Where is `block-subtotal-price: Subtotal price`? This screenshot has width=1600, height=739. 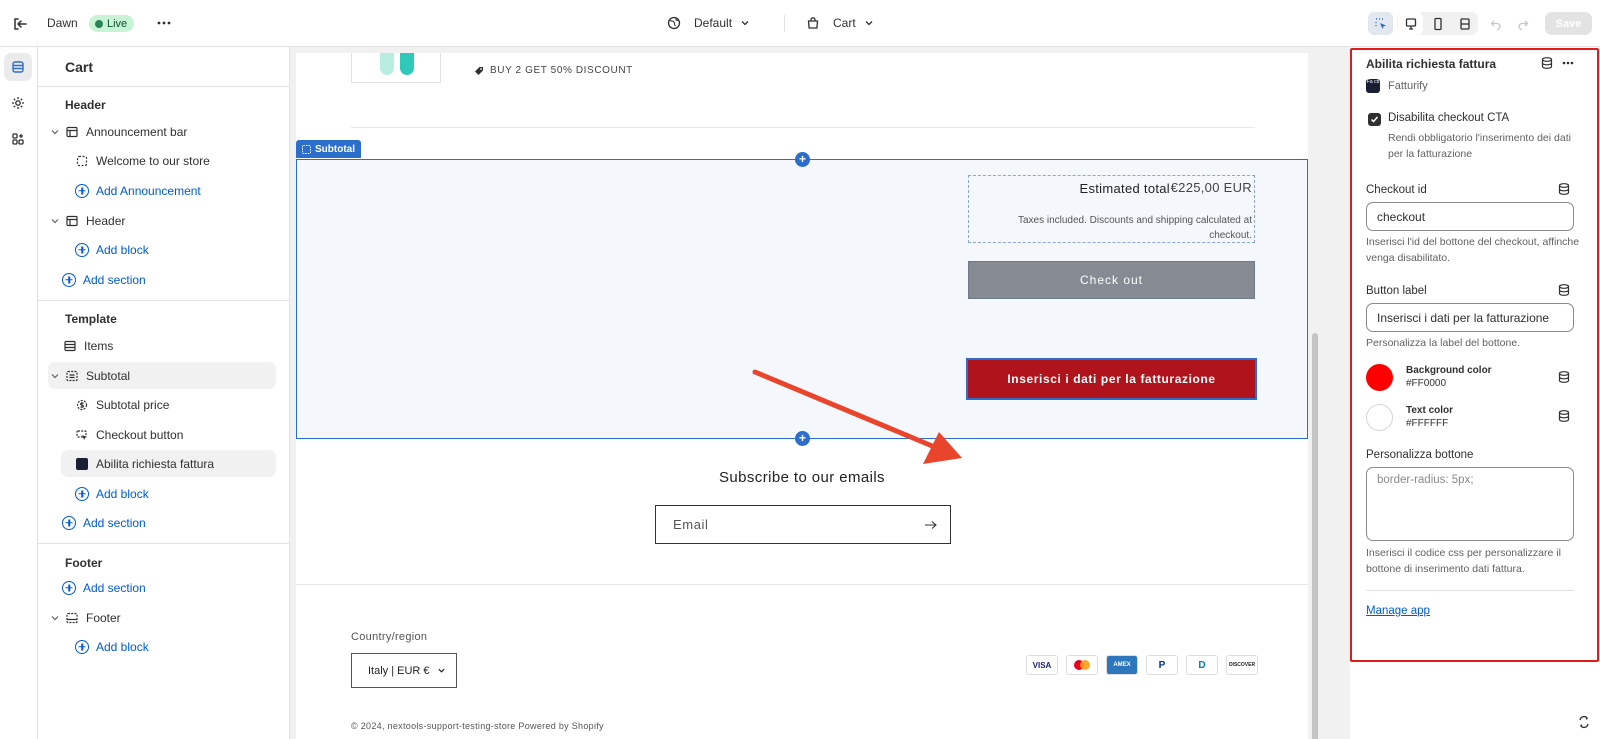 block-subtotal-price: Subtotal price is located at coordinates (175, 404).